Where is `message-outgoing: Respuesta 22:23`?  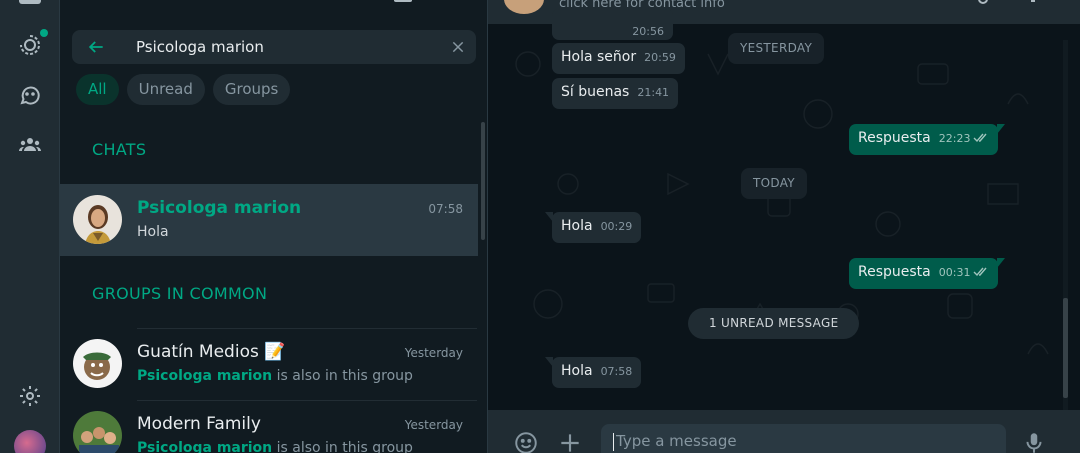
message-outgoing: Respuesta 22:23 is located at coordinates (927, 139).